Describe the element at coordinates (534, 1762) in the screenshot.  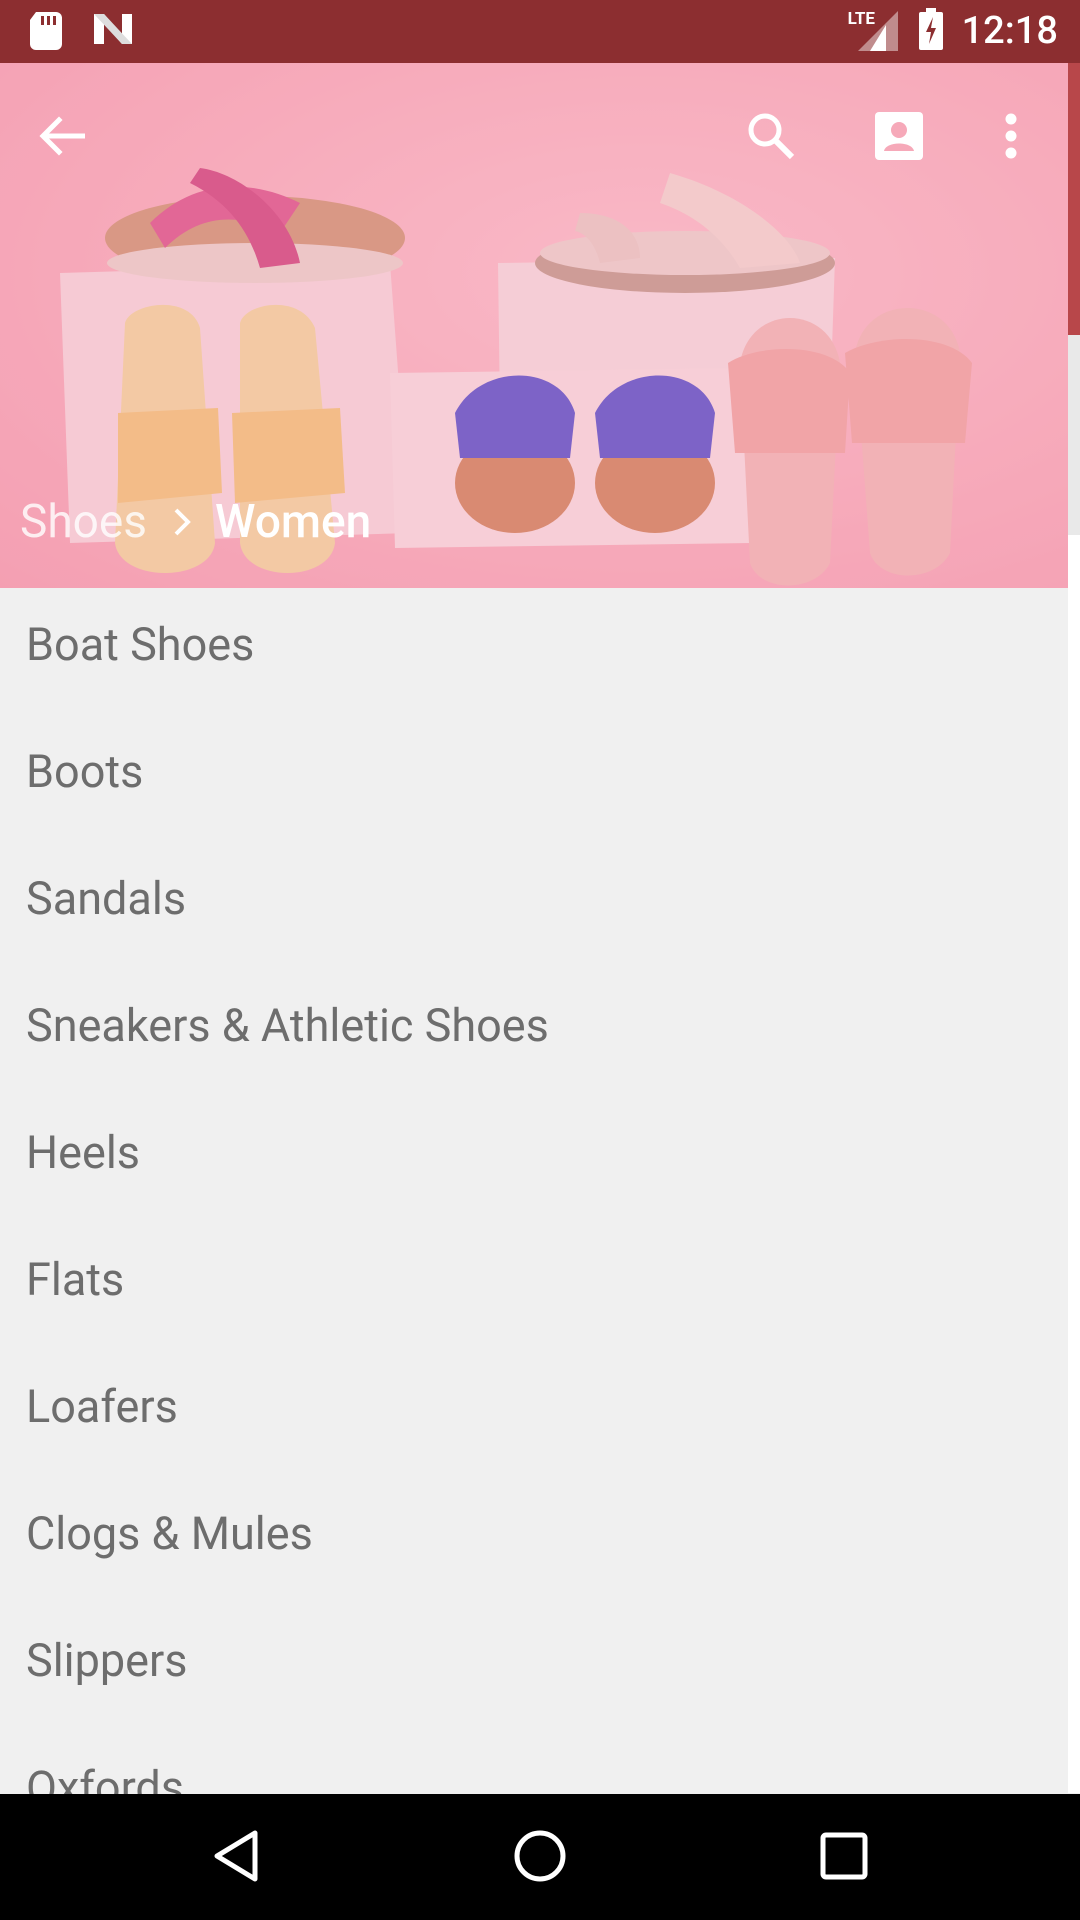
I see `list-item-oxfords: Oxfords` at that location.